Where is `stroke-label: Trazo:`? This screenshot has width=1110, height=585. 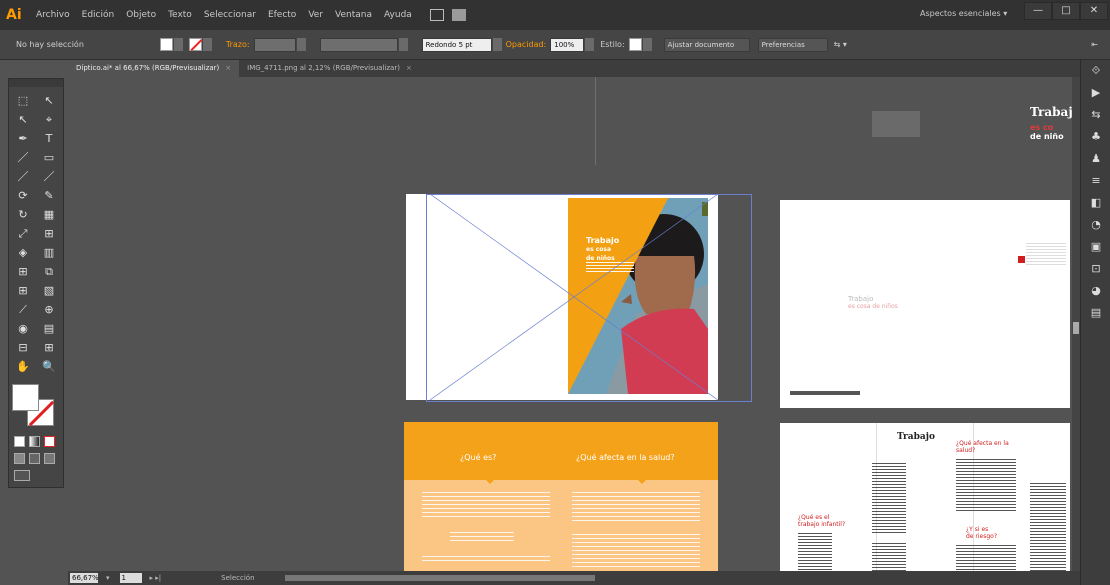
stroke-label: Trazo: is located at coordinates (238, 44).